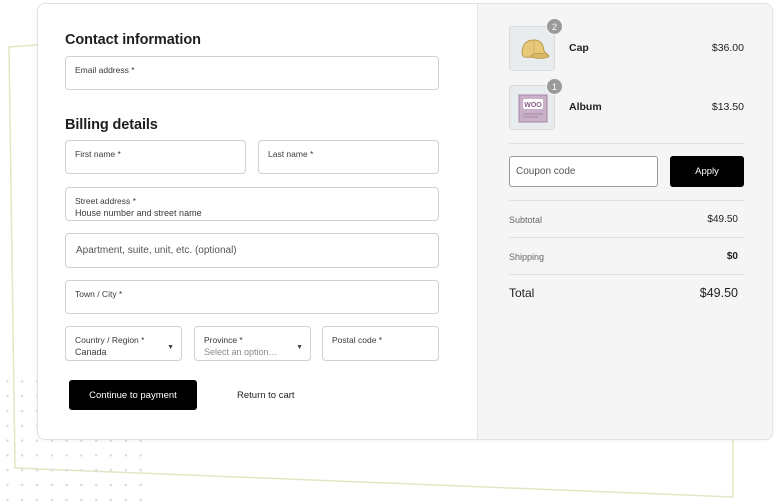 The width and height of the screenshot is (776, 503). I want to click on contact-heading: Contact information, so click(133, 40).